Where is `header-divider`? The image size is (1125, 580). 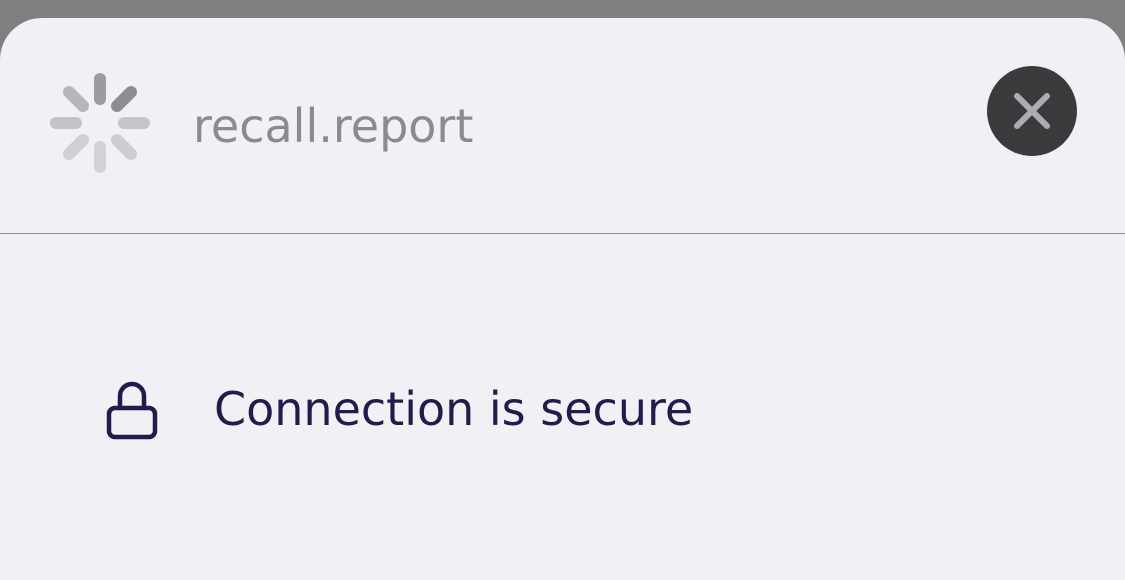 header-divider is located at coordinates (562, 233).